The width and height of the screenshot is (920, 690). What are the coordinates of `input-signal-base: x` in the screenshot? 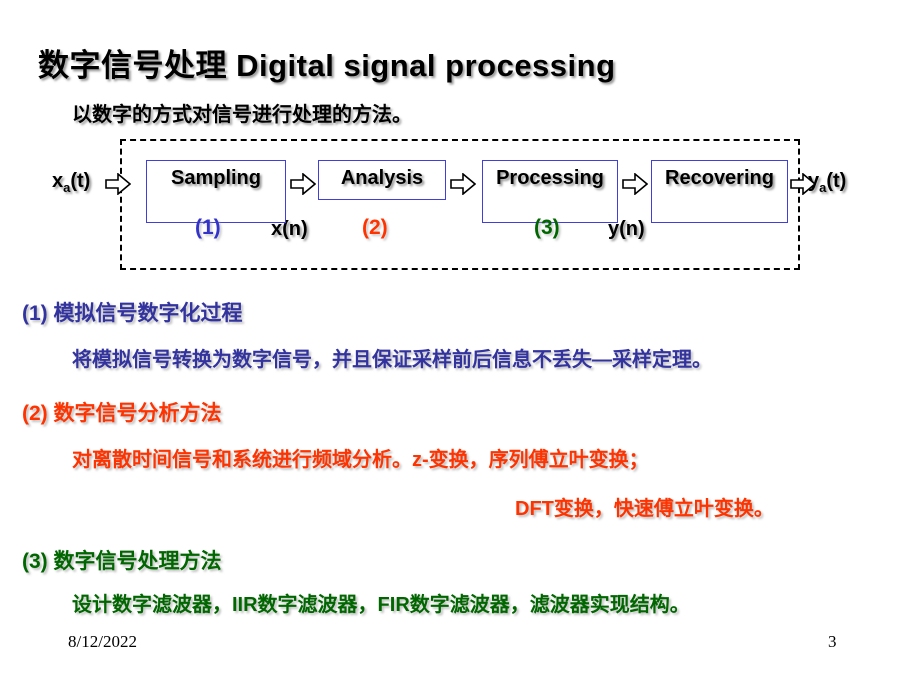 It's located at (58, 181).